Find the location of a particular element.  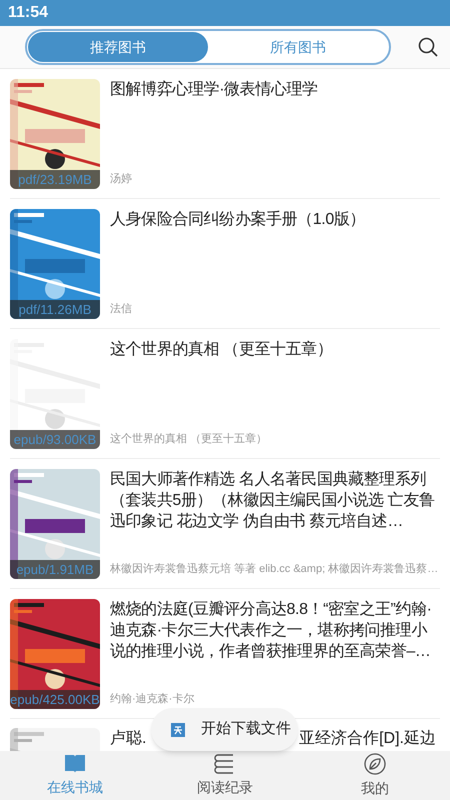

book-title: 人身保险合同纠纷办案手册（1.0版） is located at coordinates (275, 219).